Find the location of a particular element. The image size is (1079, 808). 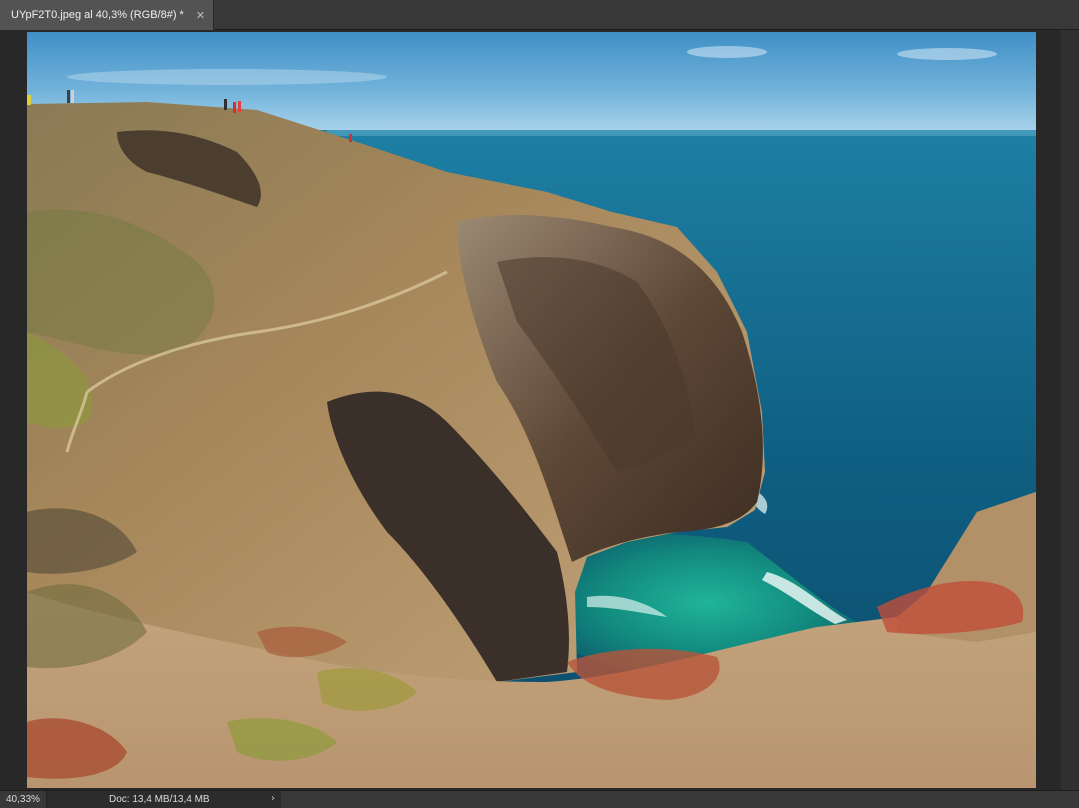

status-bar: 40,33% Doc: 13,4 MB/13,4 MB › is located at coordinates (539, 799).